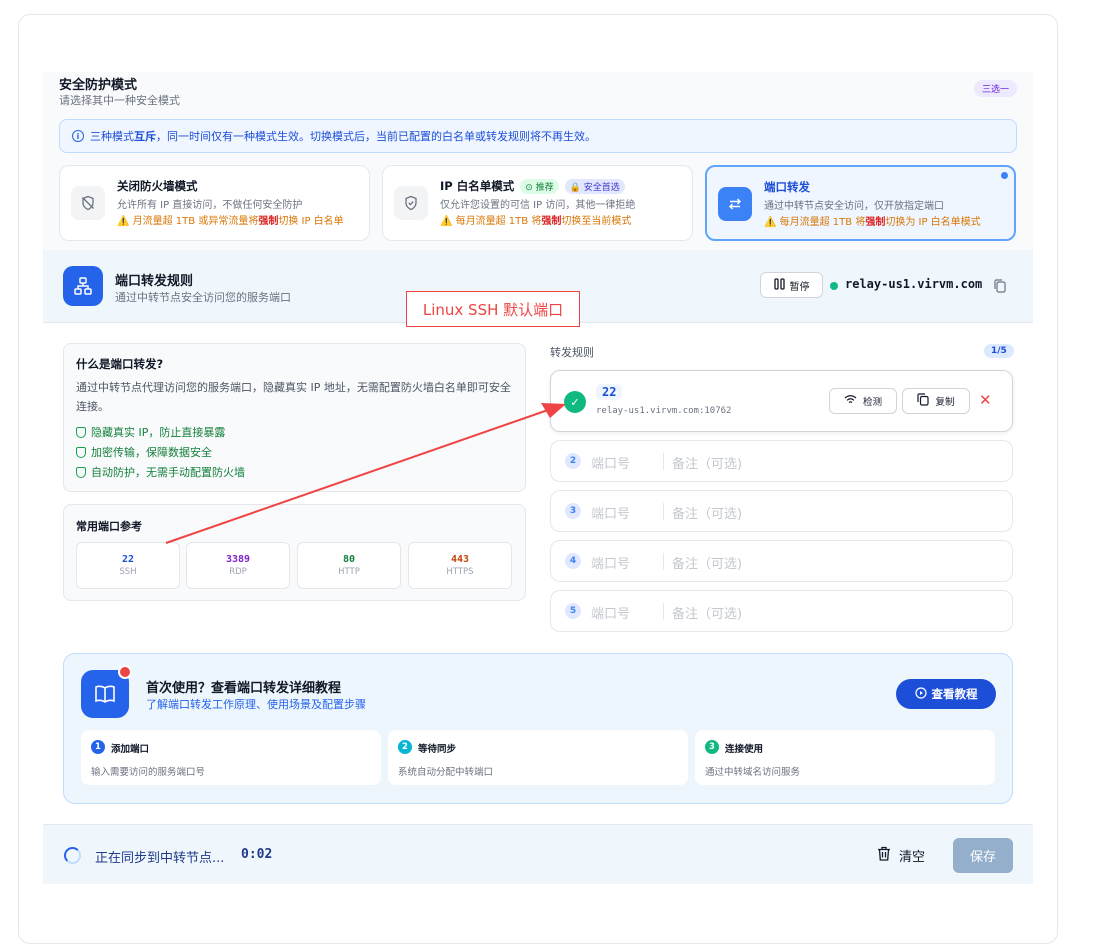  What do you see at coordinates (539, 186) in the screenshot?
I see `recommend-tag: ⊙ 推荐` at bounding box center [539, 186].